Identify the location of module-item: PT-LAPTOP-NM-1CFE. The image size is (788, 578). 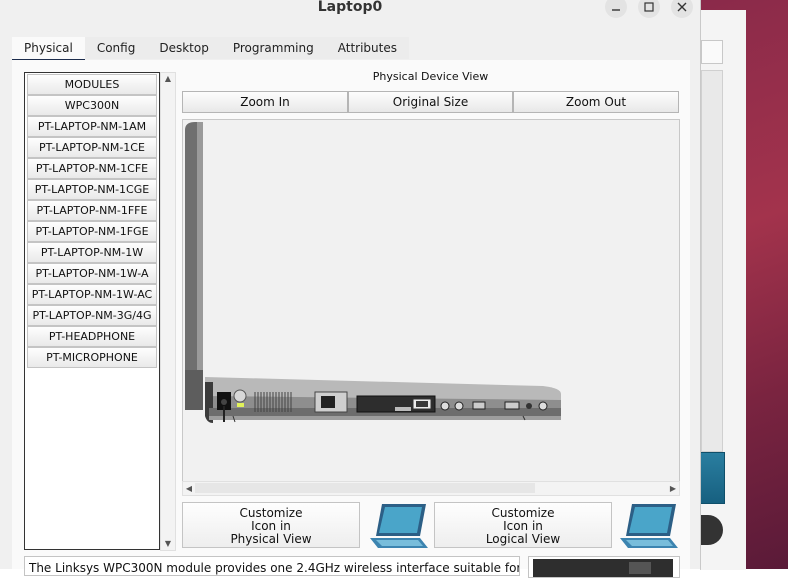
(92, 168).